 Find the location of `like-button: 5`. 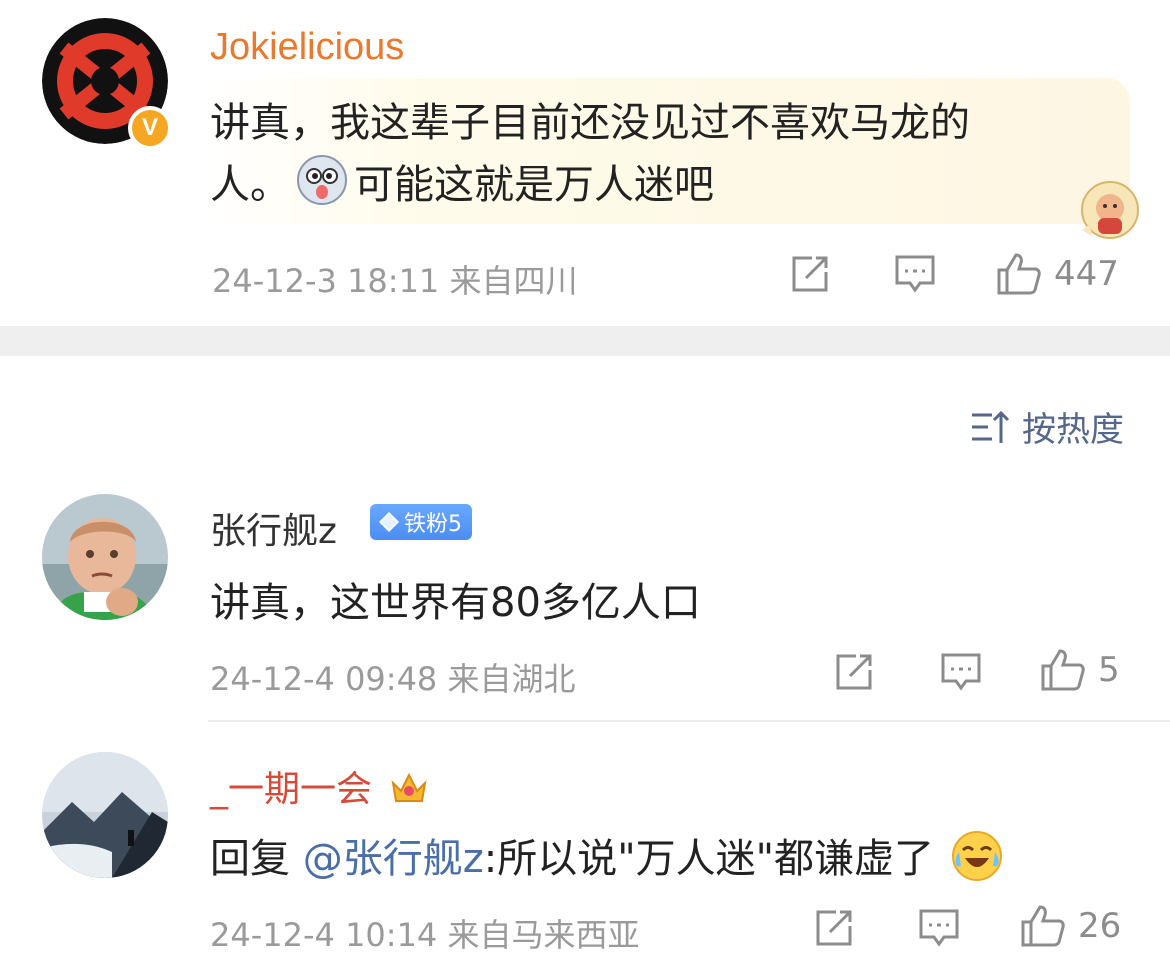

like-button: 5 is located at coordinates (1080, 670).